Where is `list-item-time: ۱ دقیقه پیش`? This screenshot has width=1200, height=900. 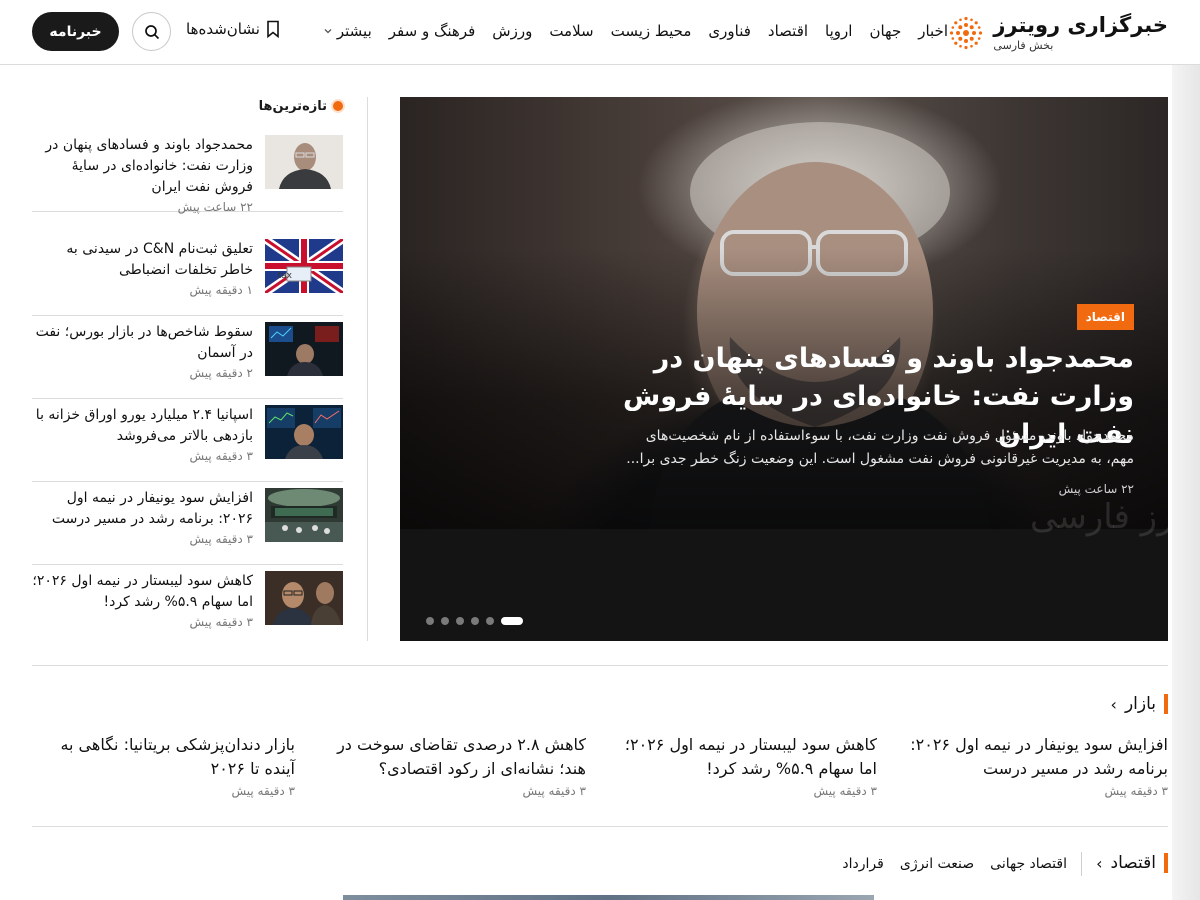 list-item-time: ۱ دقیقه پیش is located at coordinates (221, 290).